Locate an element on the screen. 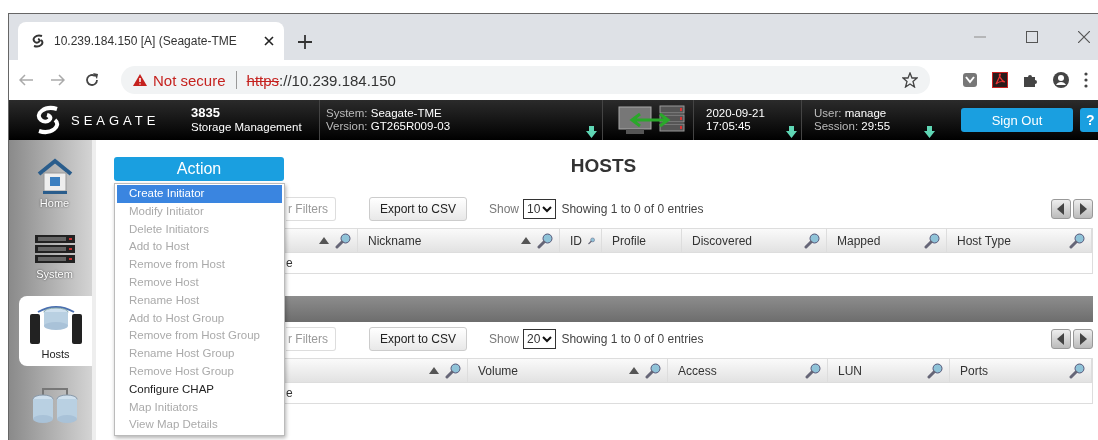 The width and height of the screenshot is (1098, 440). system-name: System: Seagate-TME is located at coordinates (384, 113).